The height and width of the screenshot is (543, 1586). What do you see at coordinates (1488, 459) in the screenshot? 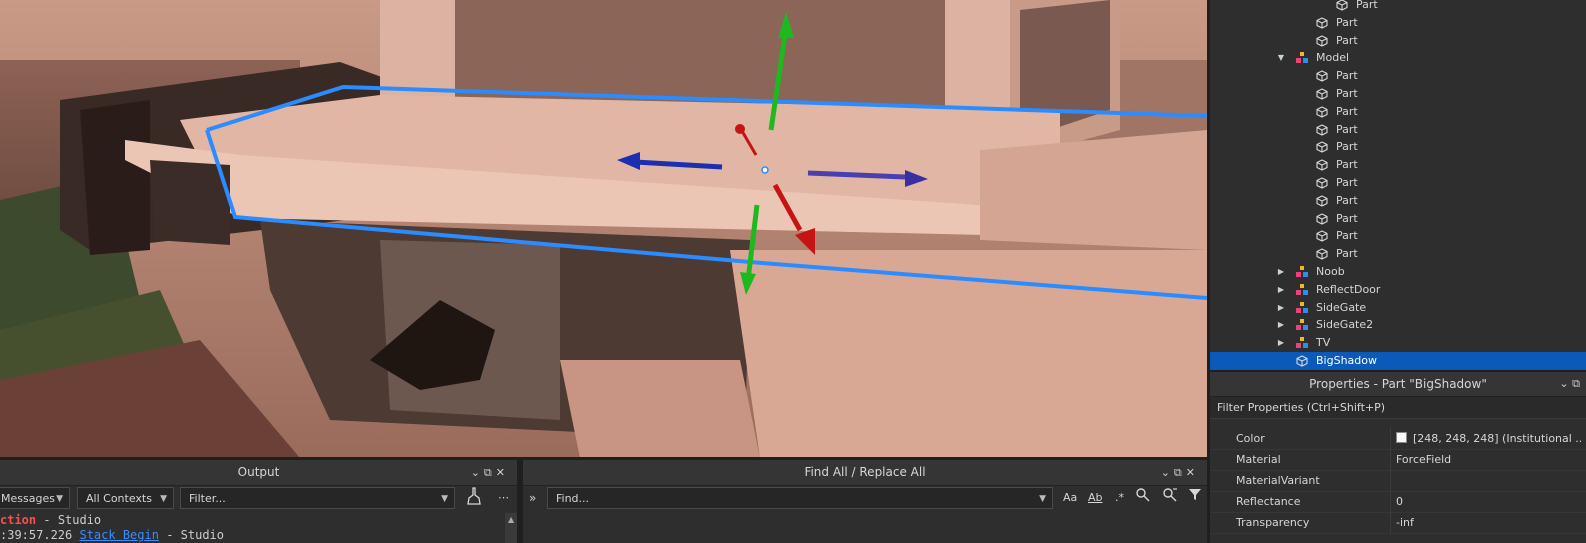
I see `property-value: ForceField` at bounding box center [1488, 459].